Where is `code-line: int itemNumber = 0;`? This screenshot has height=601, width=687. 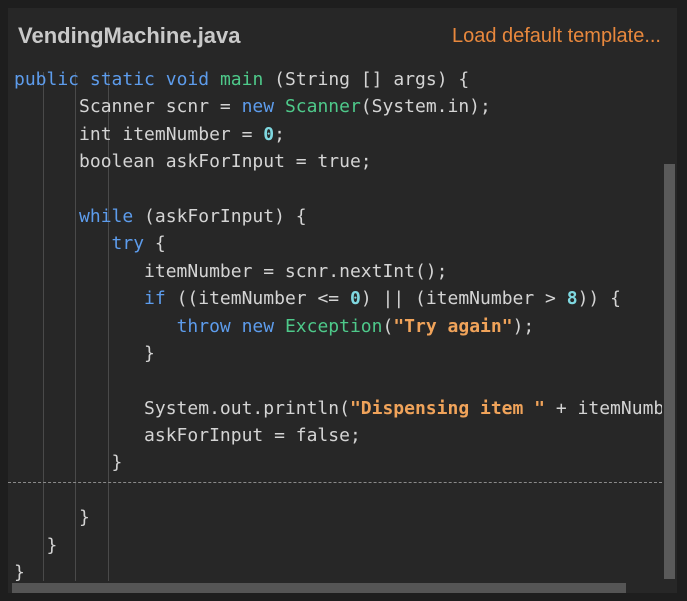
code-line: int itemNumber = 0; is located at coordinates (338, 134).